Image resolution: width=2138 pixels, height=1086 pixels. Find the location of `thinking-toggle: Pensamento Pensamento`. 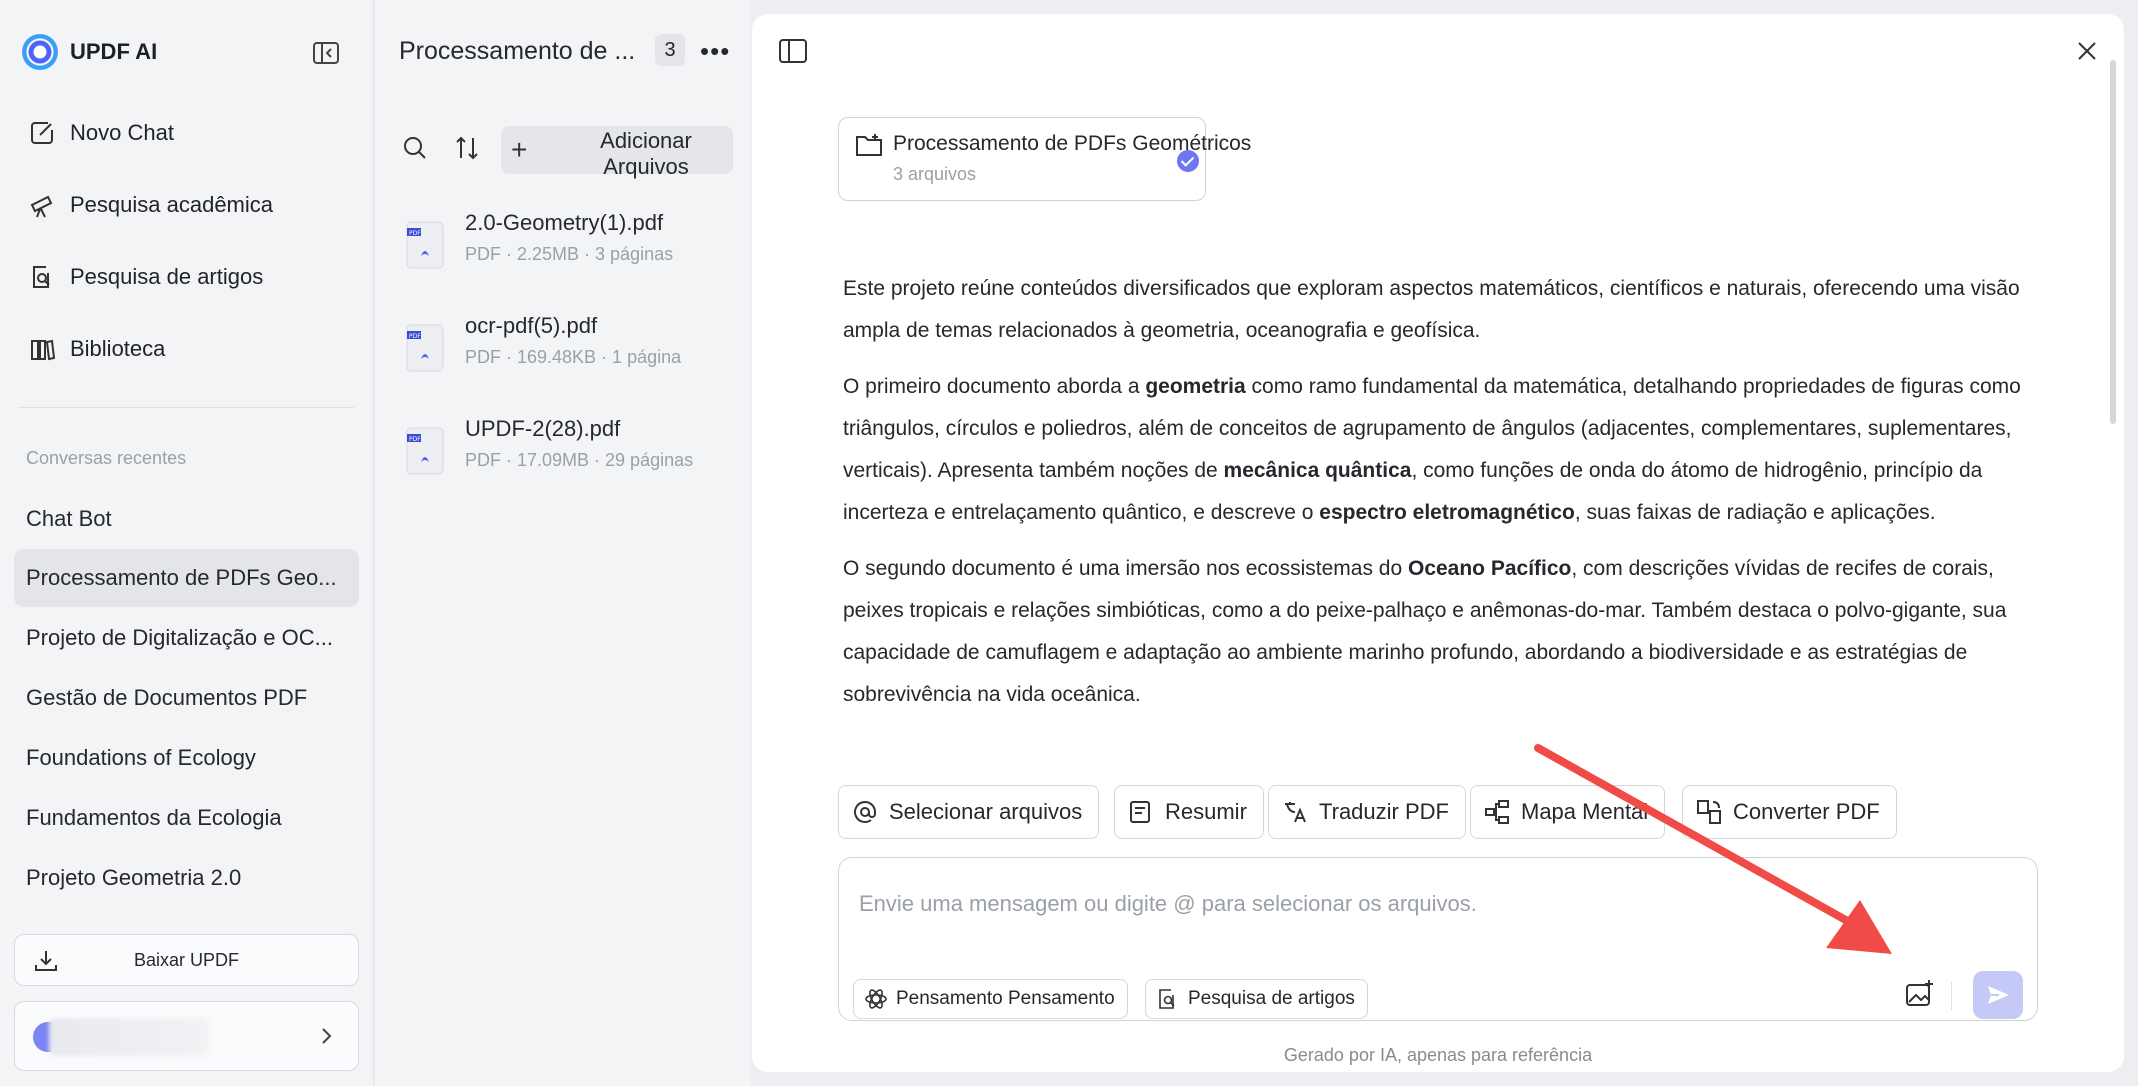

thinking-toggle: Pensamento Pensamento is located at coordinates (990, 999).